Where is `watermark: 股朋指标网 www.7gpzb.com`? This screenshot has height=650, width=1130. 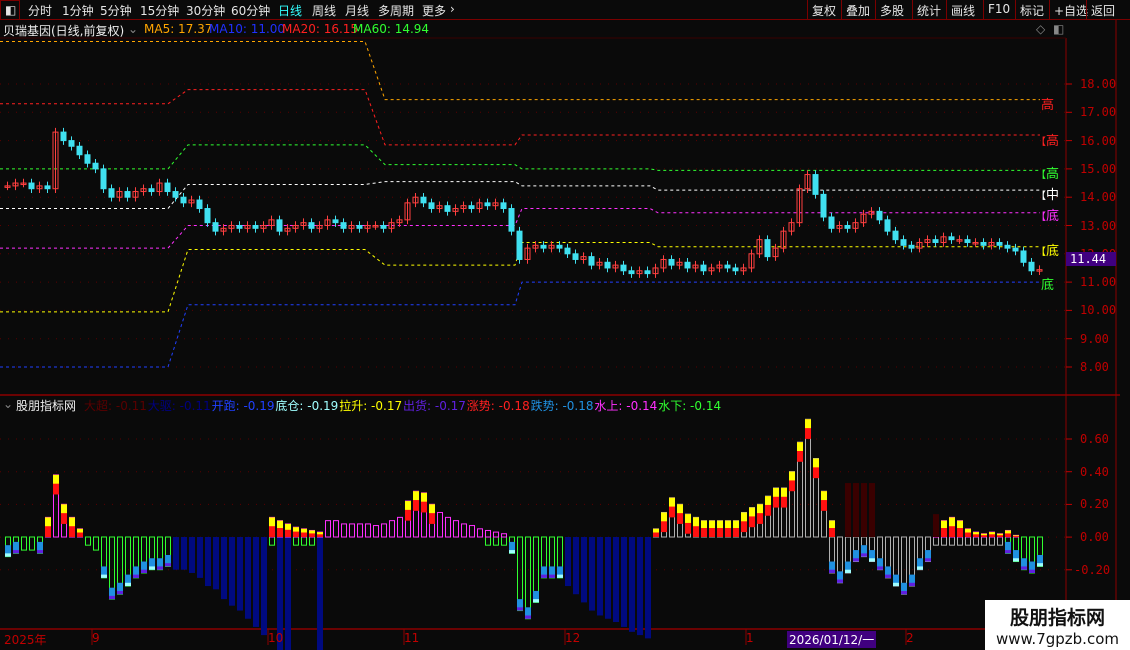 watermark: 股朋指标网 www.7gpzb.com is located at coordinates (1057, 625).